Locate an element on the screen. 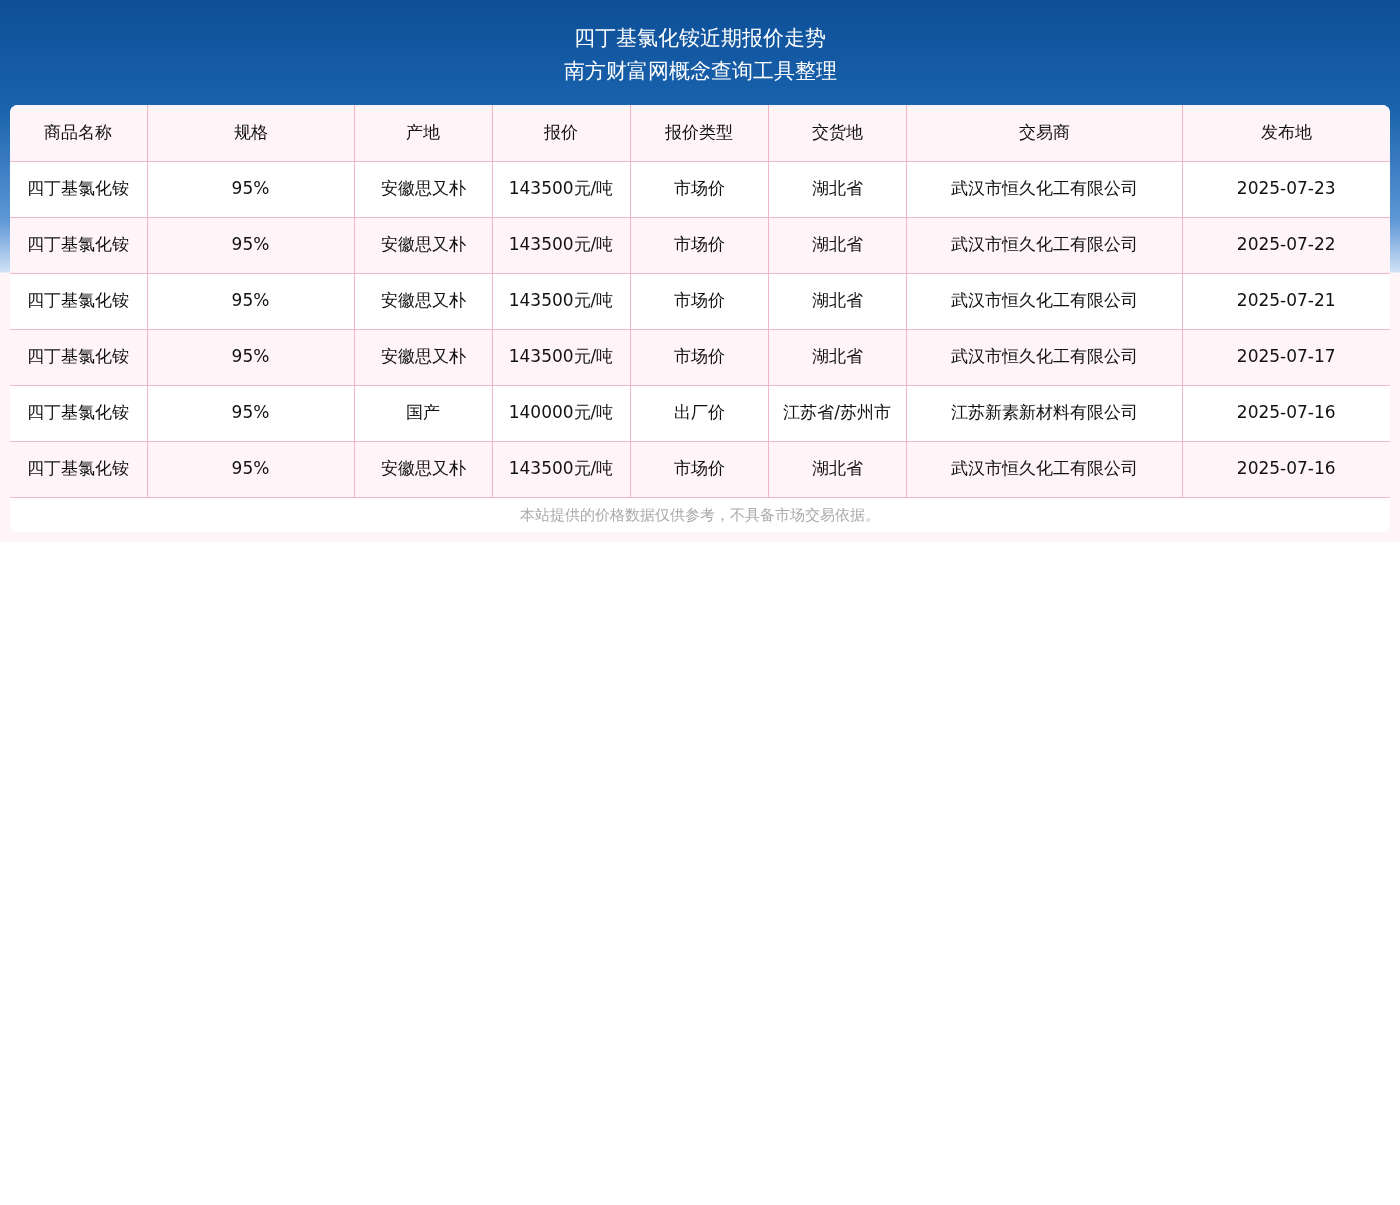 Image resolution: width=1400 pixels, height=1205 pixels. table-cell: 2025-07-17 is located at coordinates (1286, 357).